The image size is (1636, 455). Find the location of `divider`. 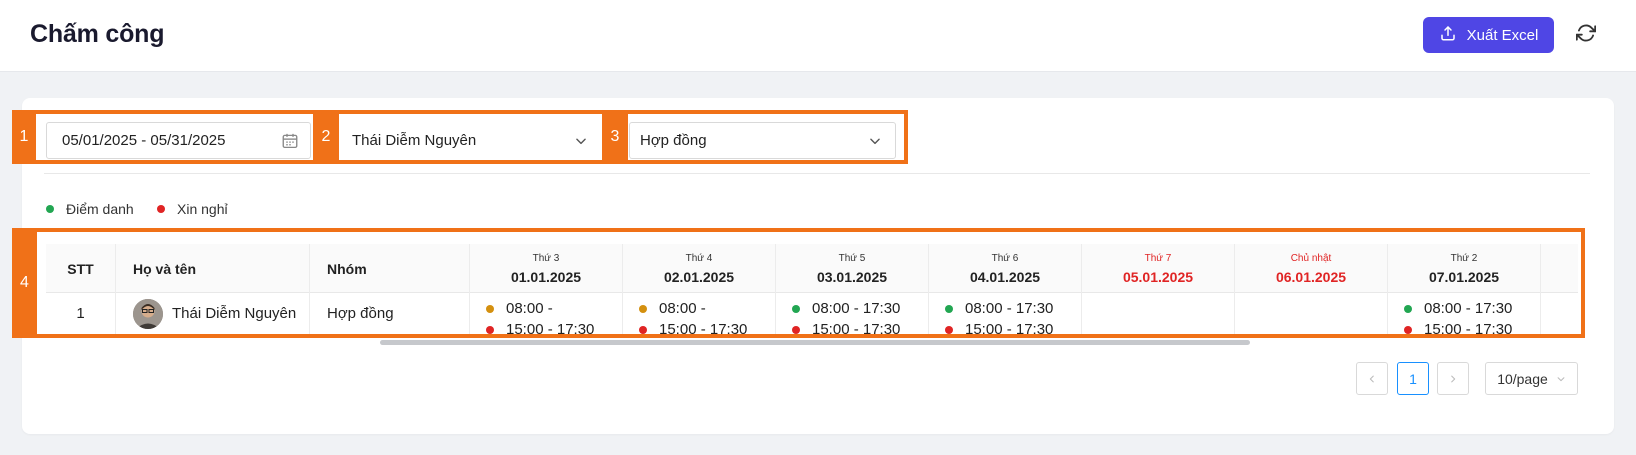

divider is located at coordinates (817, 173).